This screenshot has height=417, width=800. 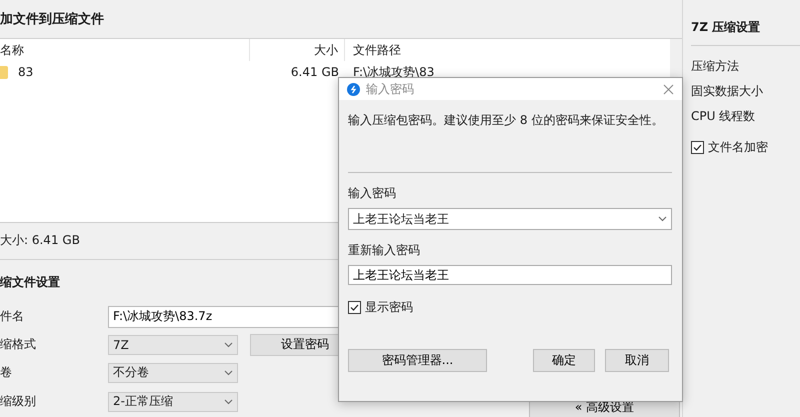 I want to click on field-label: 卷, so click(x=6, y=373).